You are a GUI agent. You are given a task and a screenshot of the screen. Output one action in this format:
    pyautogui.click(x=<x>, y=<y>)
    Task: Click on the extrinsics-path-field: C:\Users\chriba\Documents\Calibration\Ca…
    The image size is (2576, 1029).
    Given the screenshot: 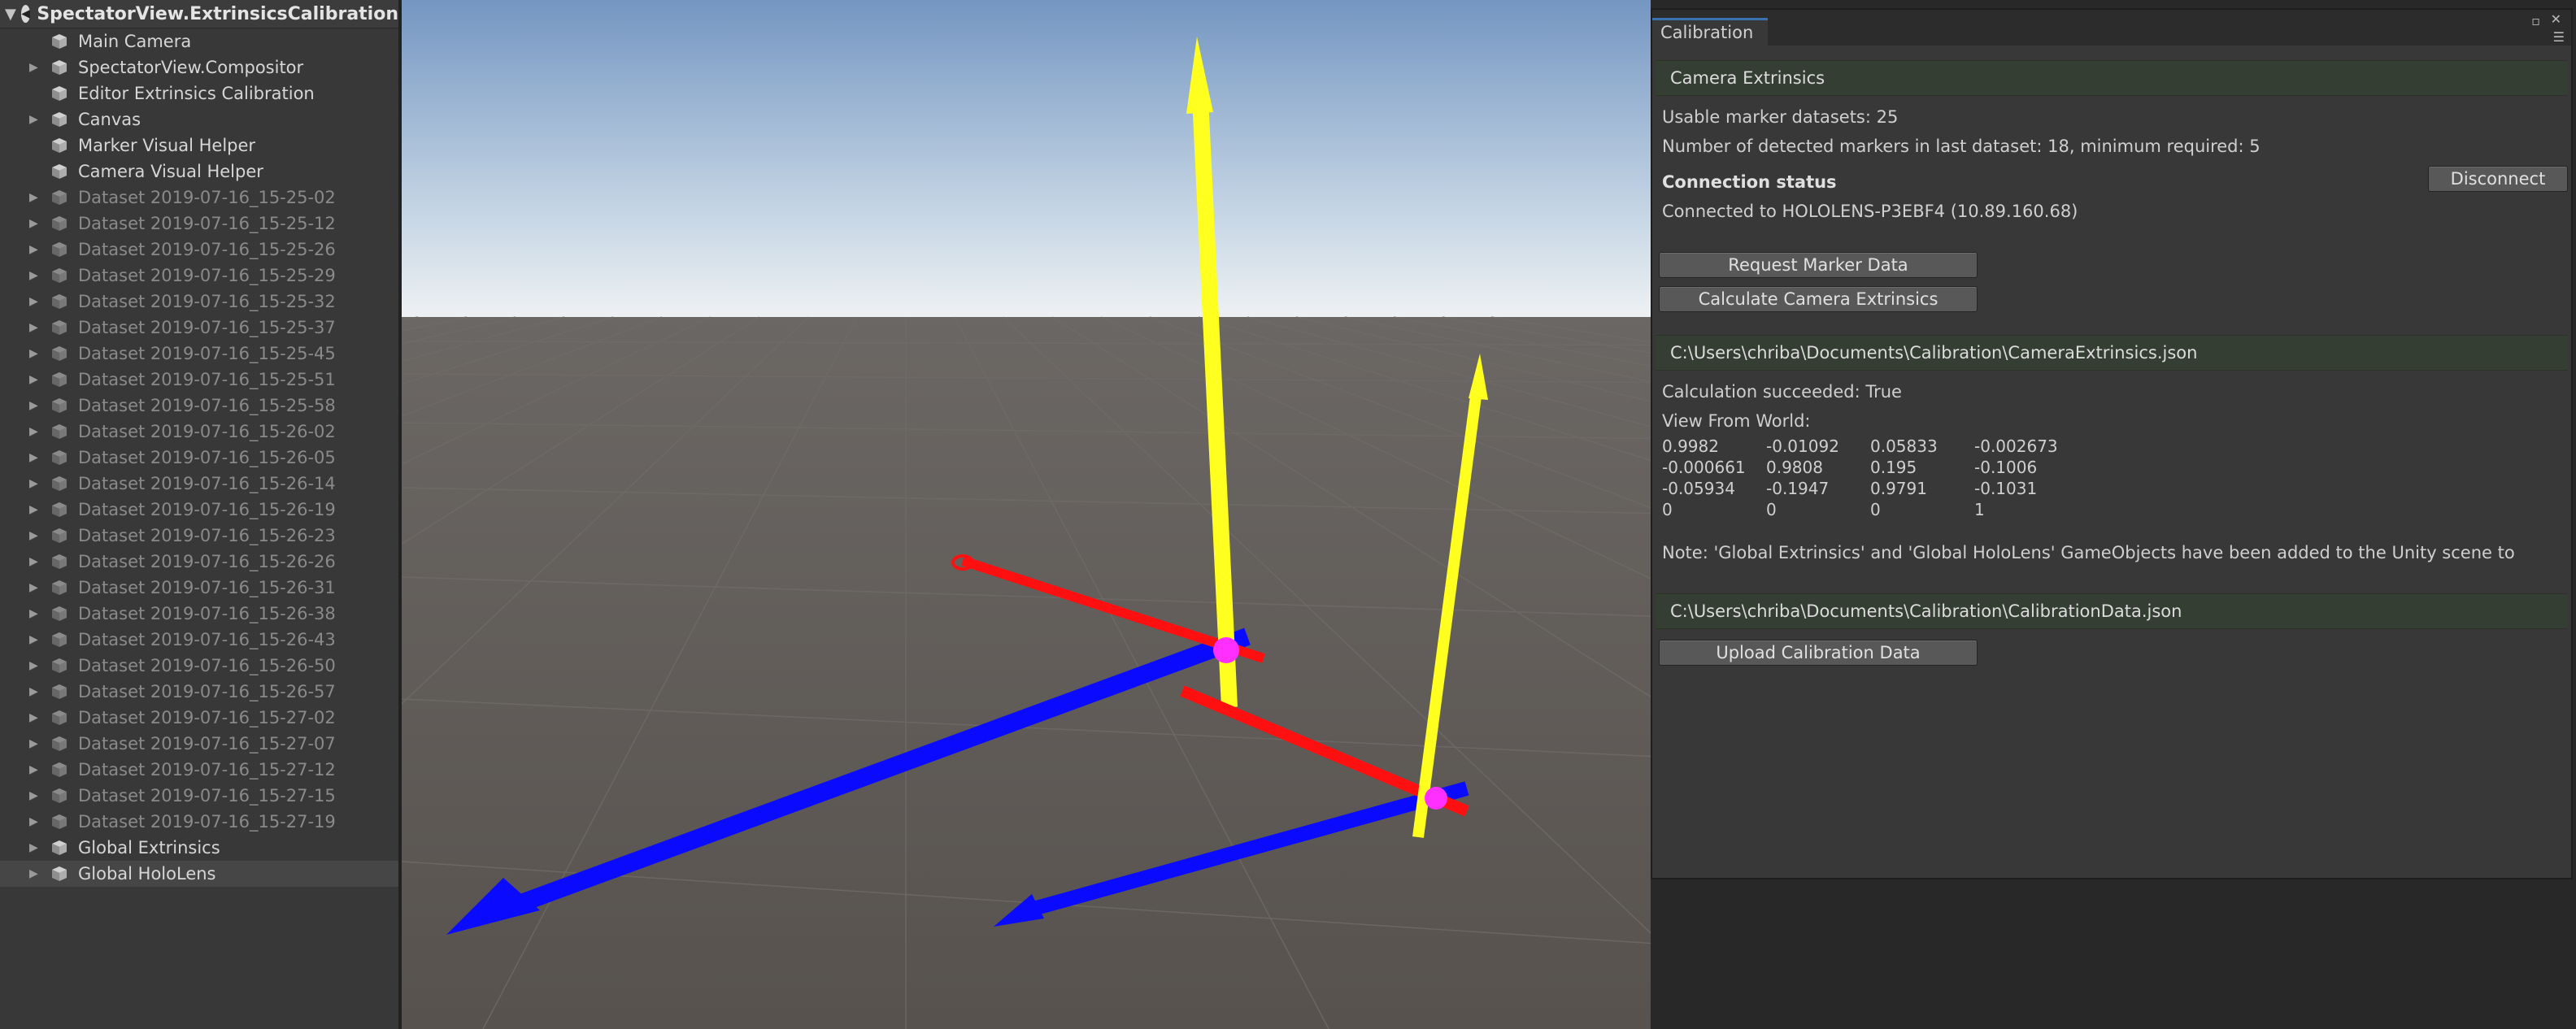 What is the action you would take?
    pyautogui.click(x=2112, y=353)
    